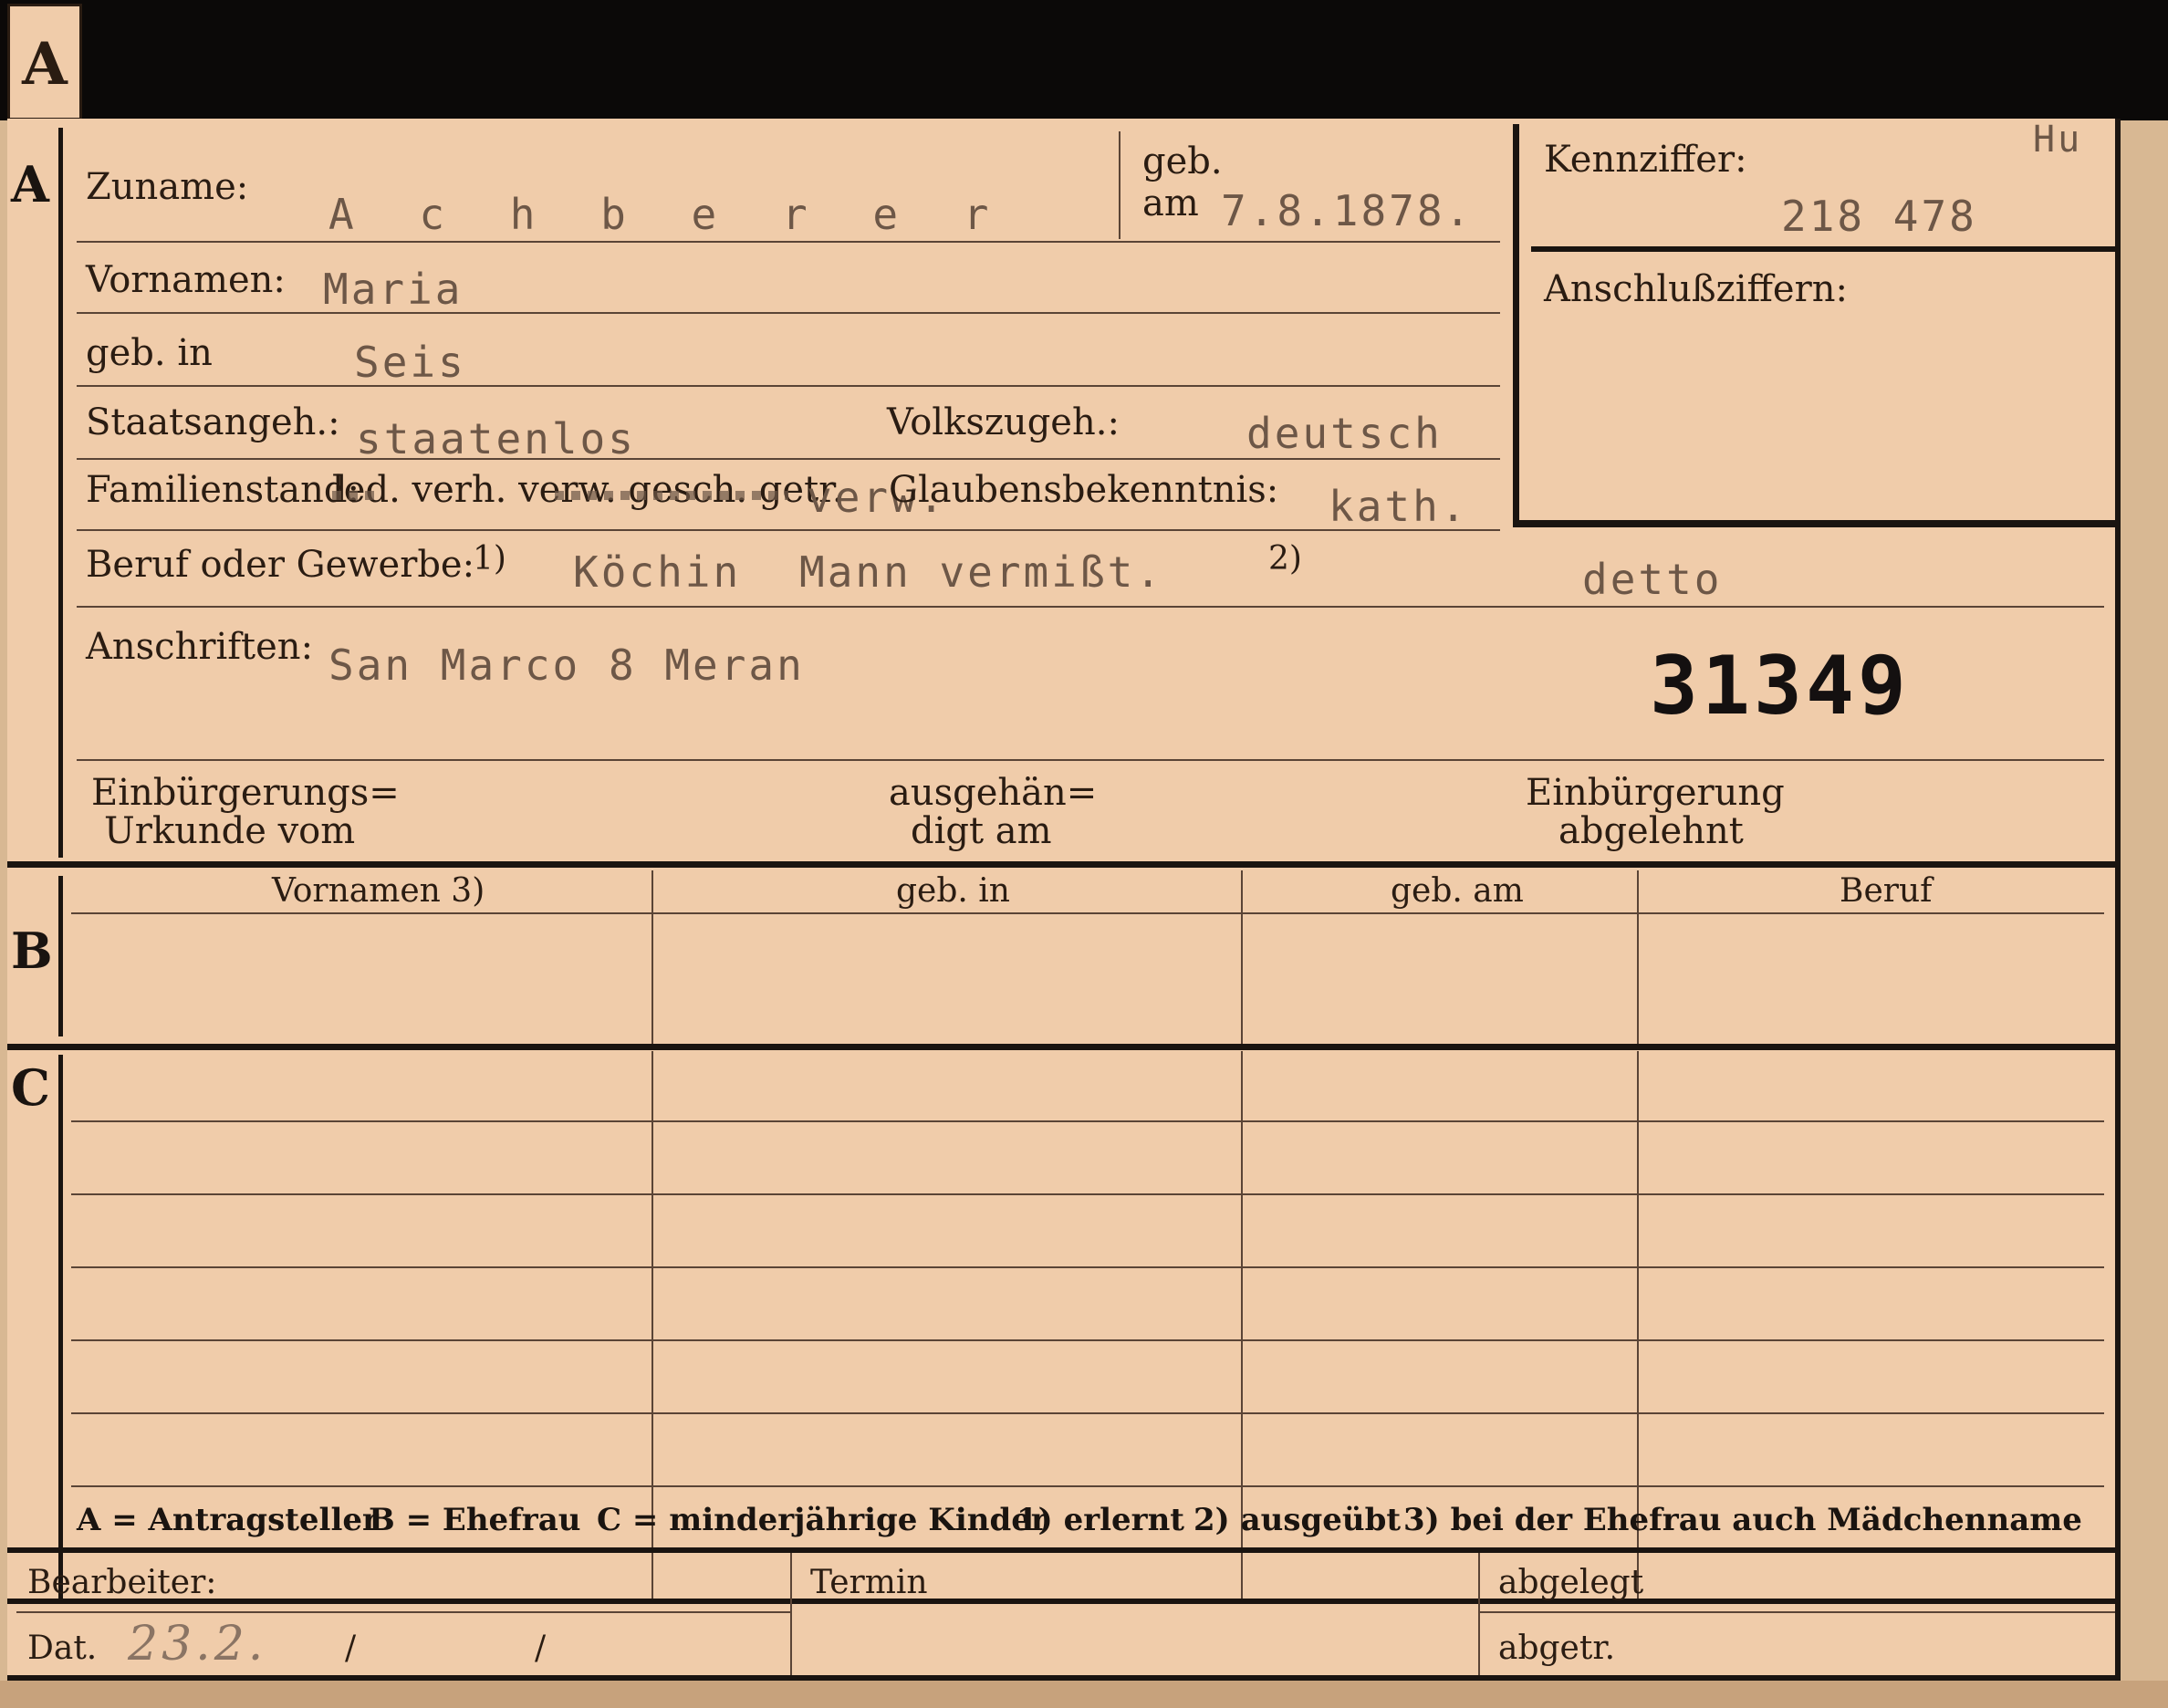  I want to click on b-col-occupation: Beruf, so click(1887, 891).